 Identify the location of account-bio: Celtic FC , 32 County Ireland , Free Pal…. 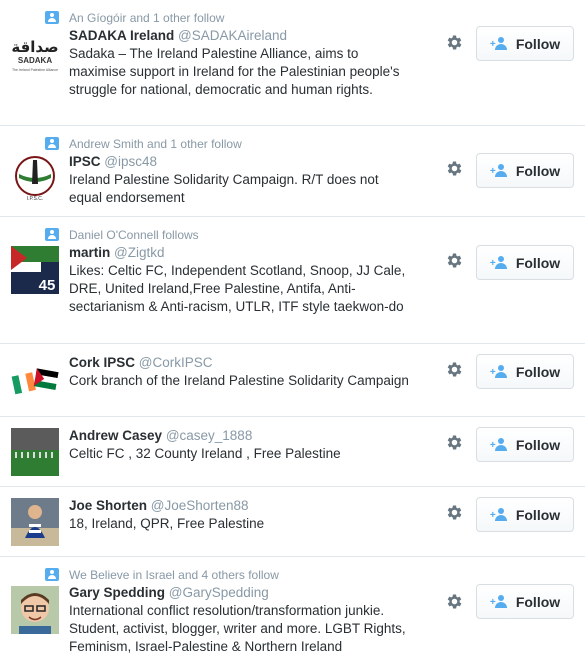
(205, 453).